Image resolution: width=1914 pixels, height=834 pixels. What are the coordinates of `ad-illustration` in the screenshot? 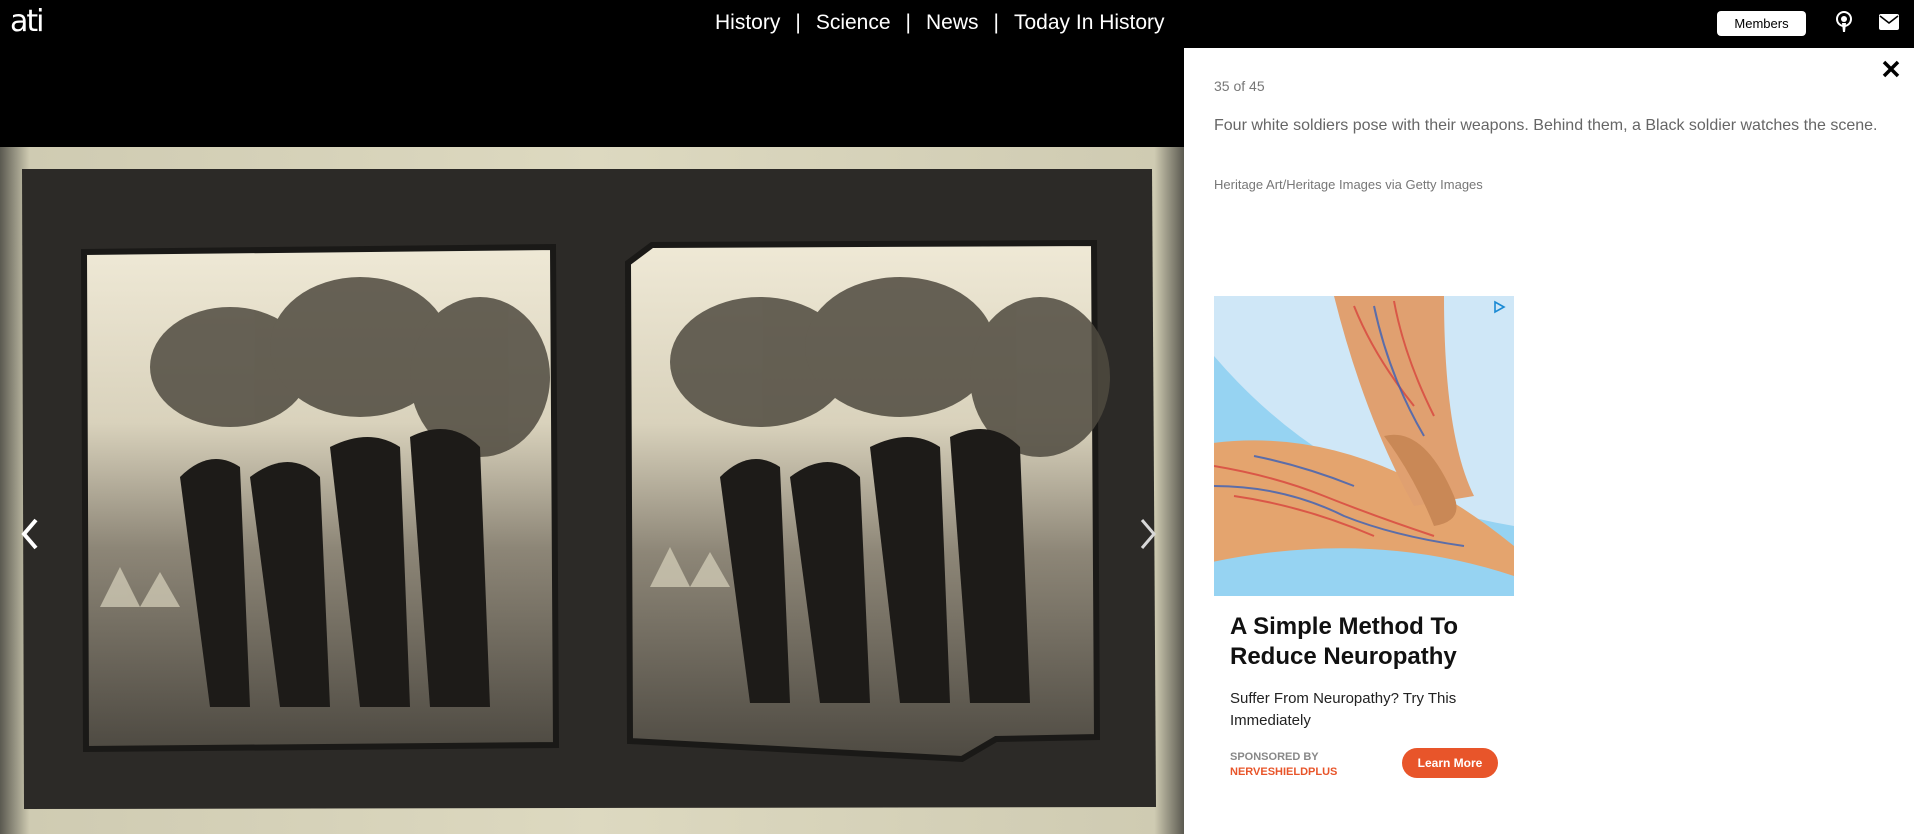 It's located at (1364, 446).